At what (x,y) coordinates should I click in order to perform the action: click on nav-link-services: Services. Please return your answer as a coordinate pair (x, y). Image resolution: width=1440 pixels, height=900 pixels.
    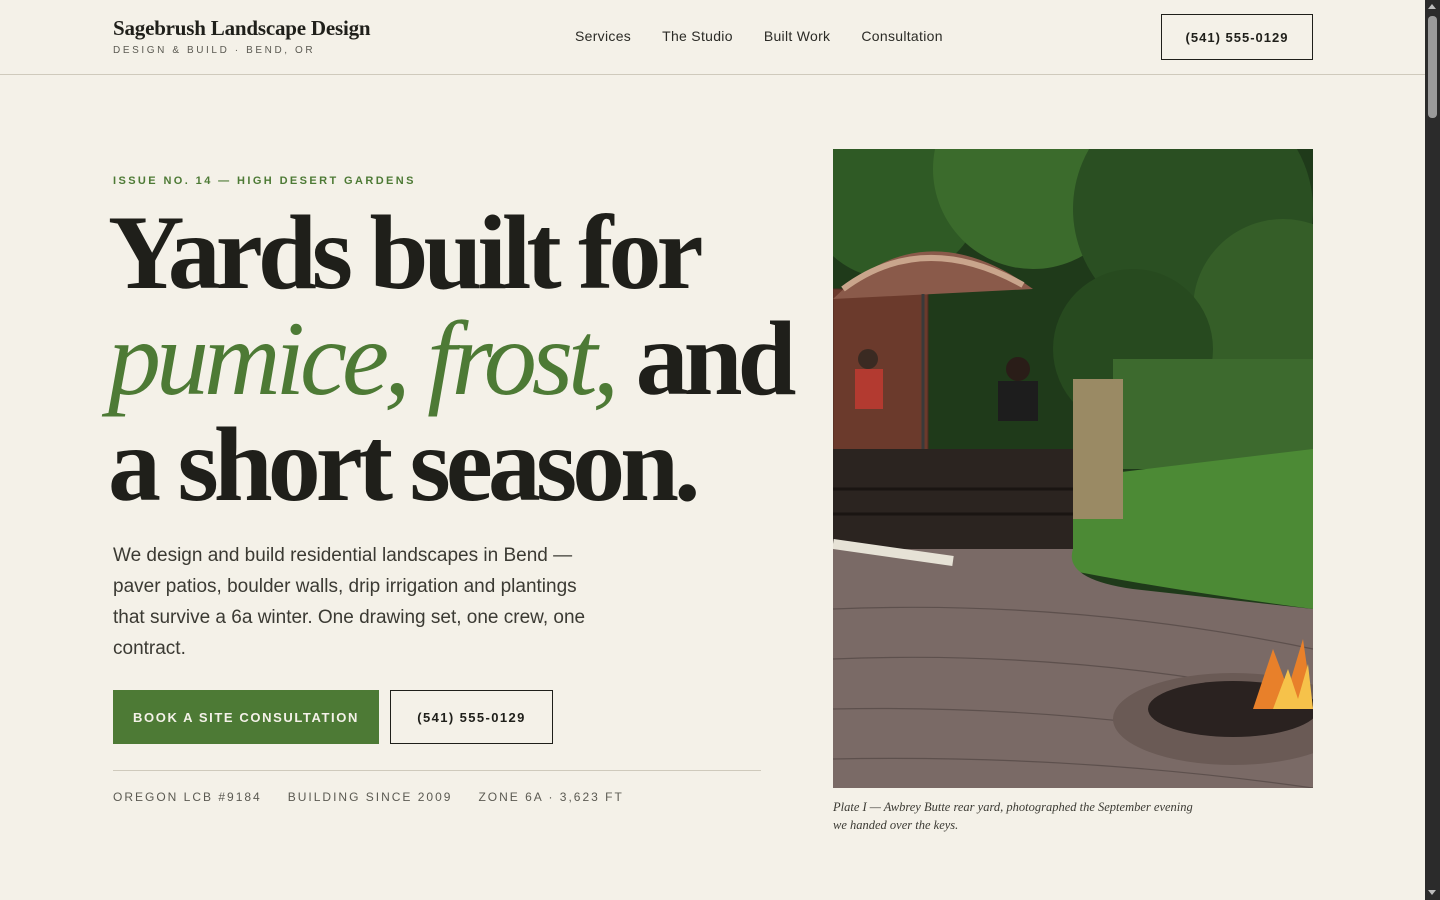
    Looking at the image, I should click on (603, 36).